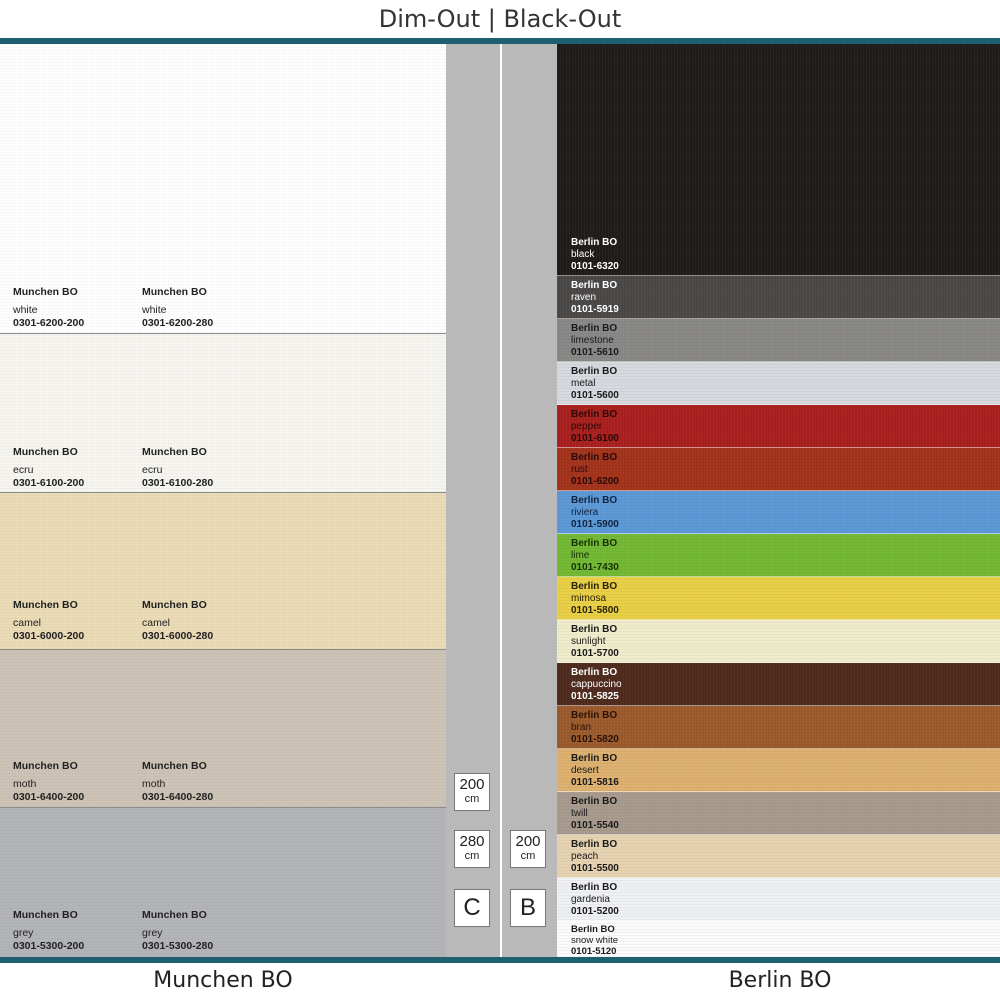  What do you see at coordinates (528, 856) in the screenshot?
I see `width-unit: cm` at bounding box center [528, 856].